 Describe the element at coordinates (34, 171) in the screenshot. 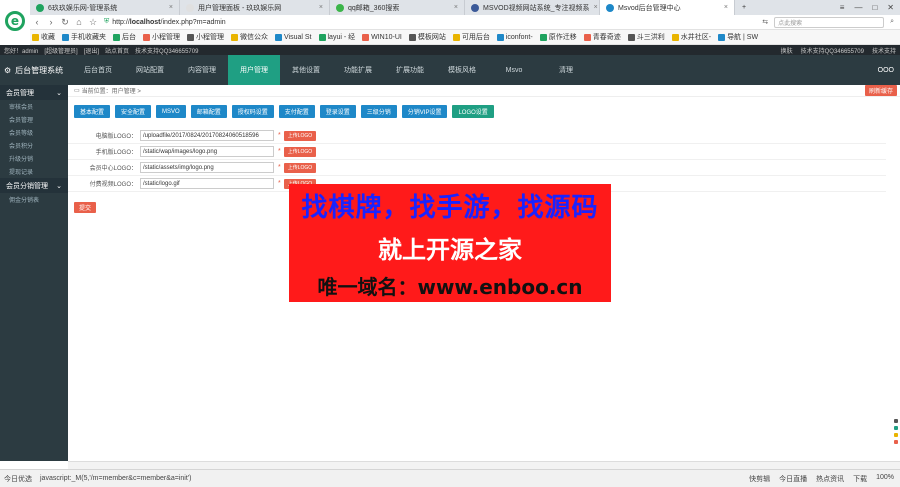

I see `sidebar-item: 提现记录` at that location.